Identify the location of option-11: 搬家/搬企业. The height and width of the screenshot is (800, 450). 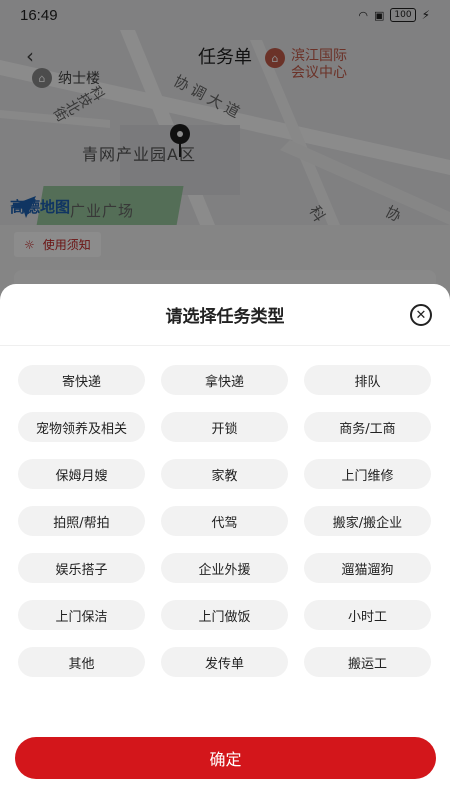
(367, 521).